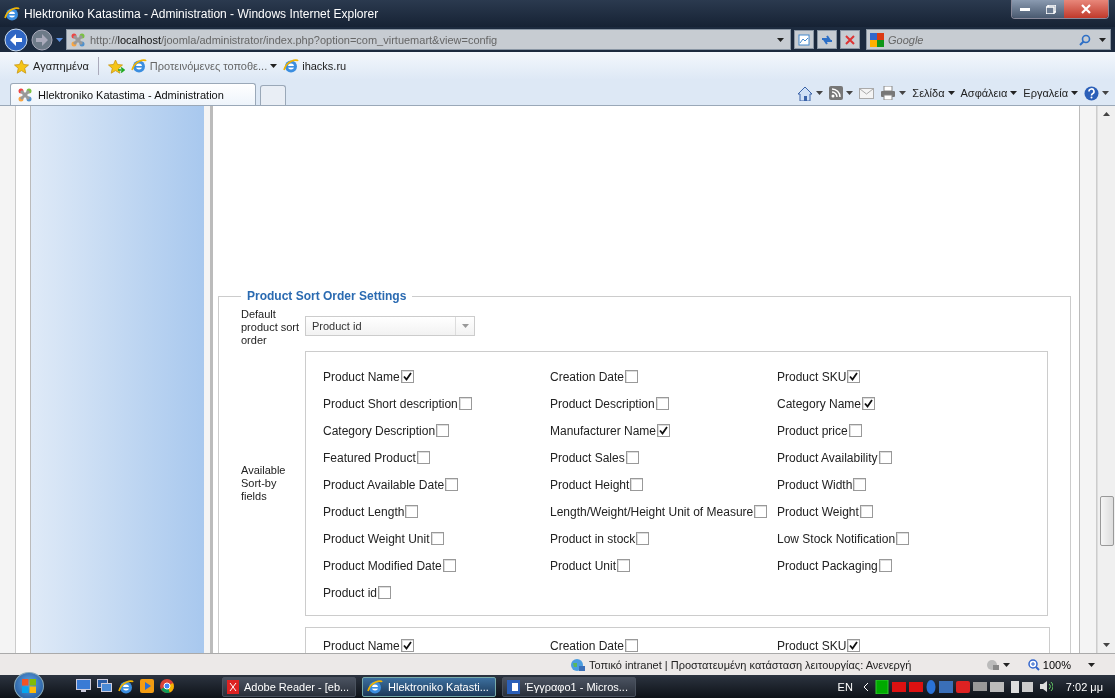  What do you see at coordinates (350, 592) in the screenshot?
I see `field-label: Product id` at bounding box center [350, 592].